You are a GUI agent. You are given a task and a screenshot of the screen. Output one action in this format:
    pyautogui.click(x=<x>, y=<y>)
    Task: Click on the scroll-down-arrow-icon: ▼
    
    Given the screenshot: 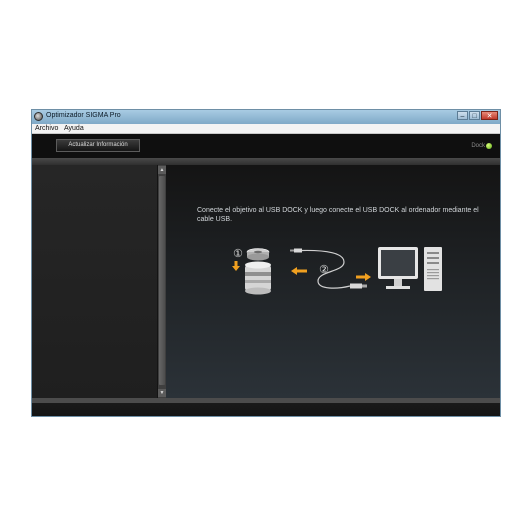 What is the action you would take?
    pyautogui.click(x=162, y=393)
    